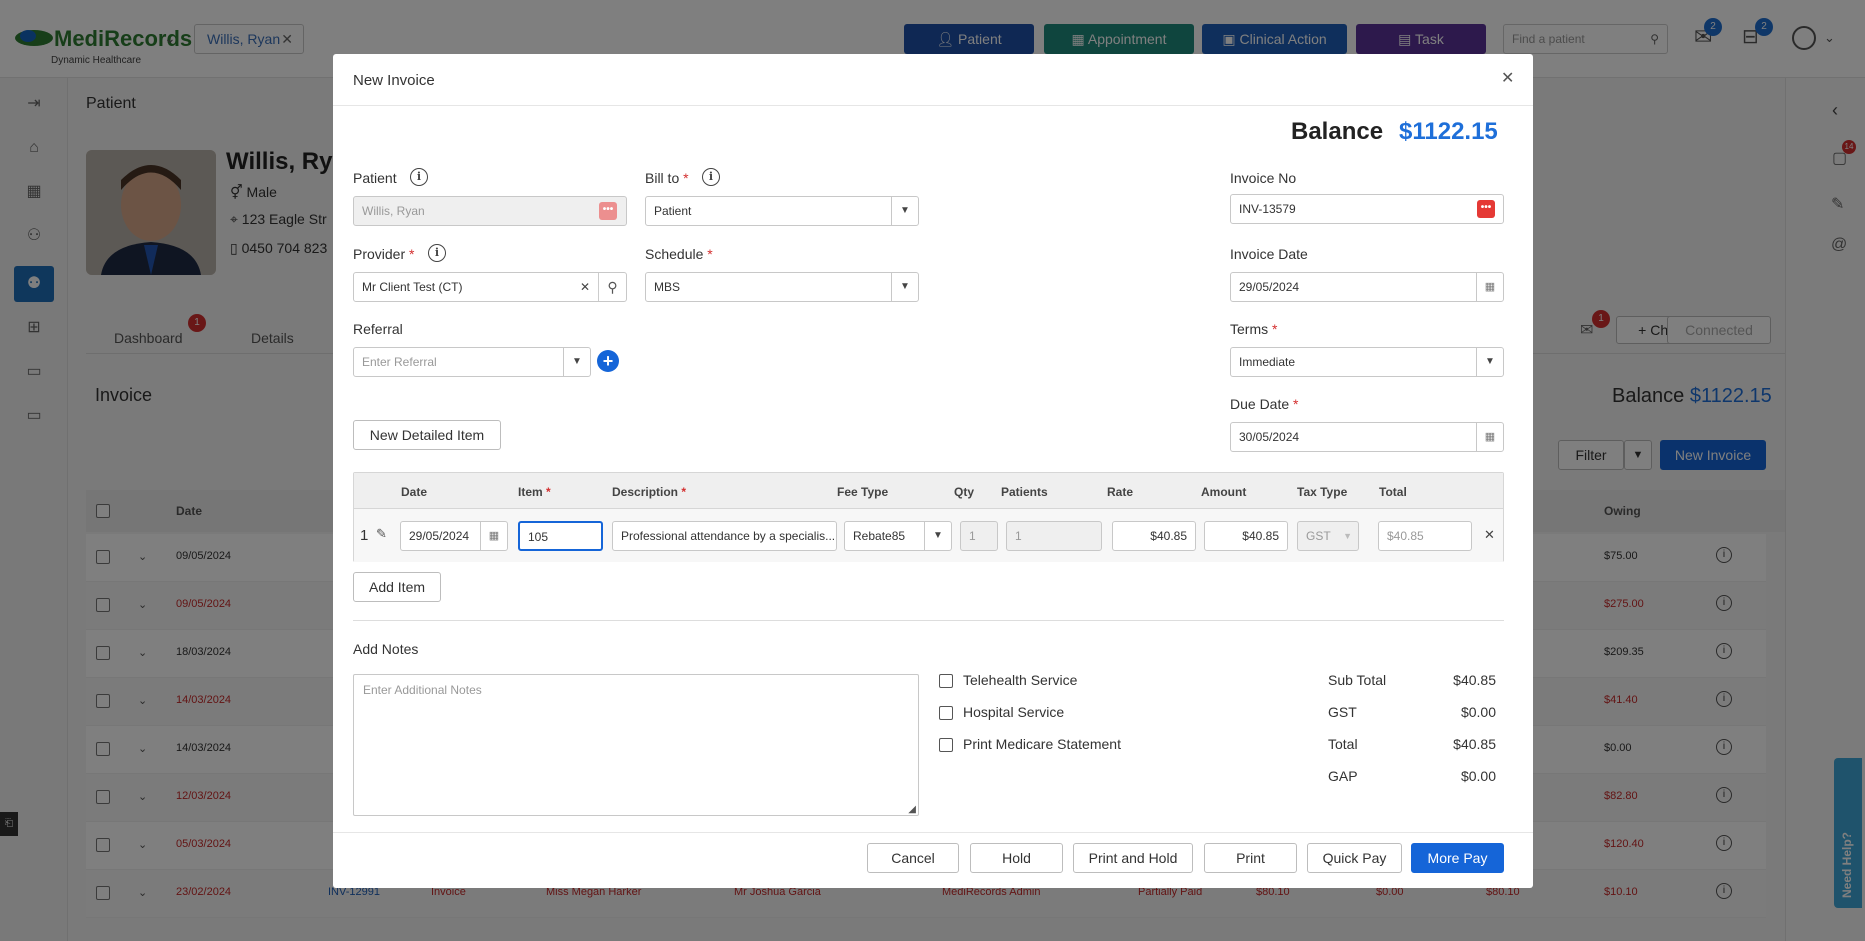  What do you see at coordinates (472, 362) in the screenshot?
I see `referral-select: Enter Referral ▼` at bounding box center [472, 362].